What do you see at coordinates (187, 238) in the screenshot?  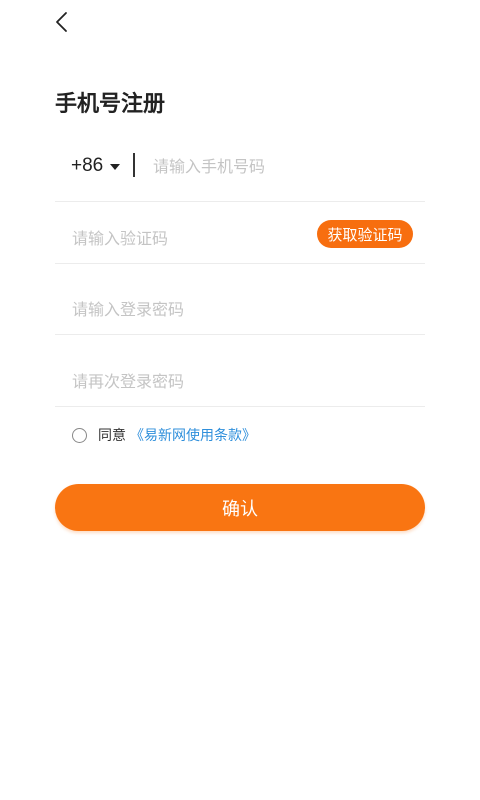 I see `verification-code-input` at bounding box center [187, 238].